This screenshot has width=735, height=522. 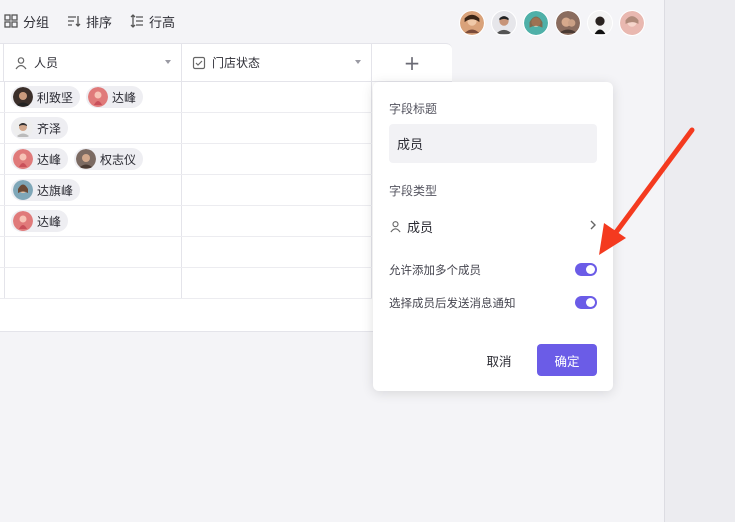 I want to click on collaborator-avatars, so click(x=552, y=23).